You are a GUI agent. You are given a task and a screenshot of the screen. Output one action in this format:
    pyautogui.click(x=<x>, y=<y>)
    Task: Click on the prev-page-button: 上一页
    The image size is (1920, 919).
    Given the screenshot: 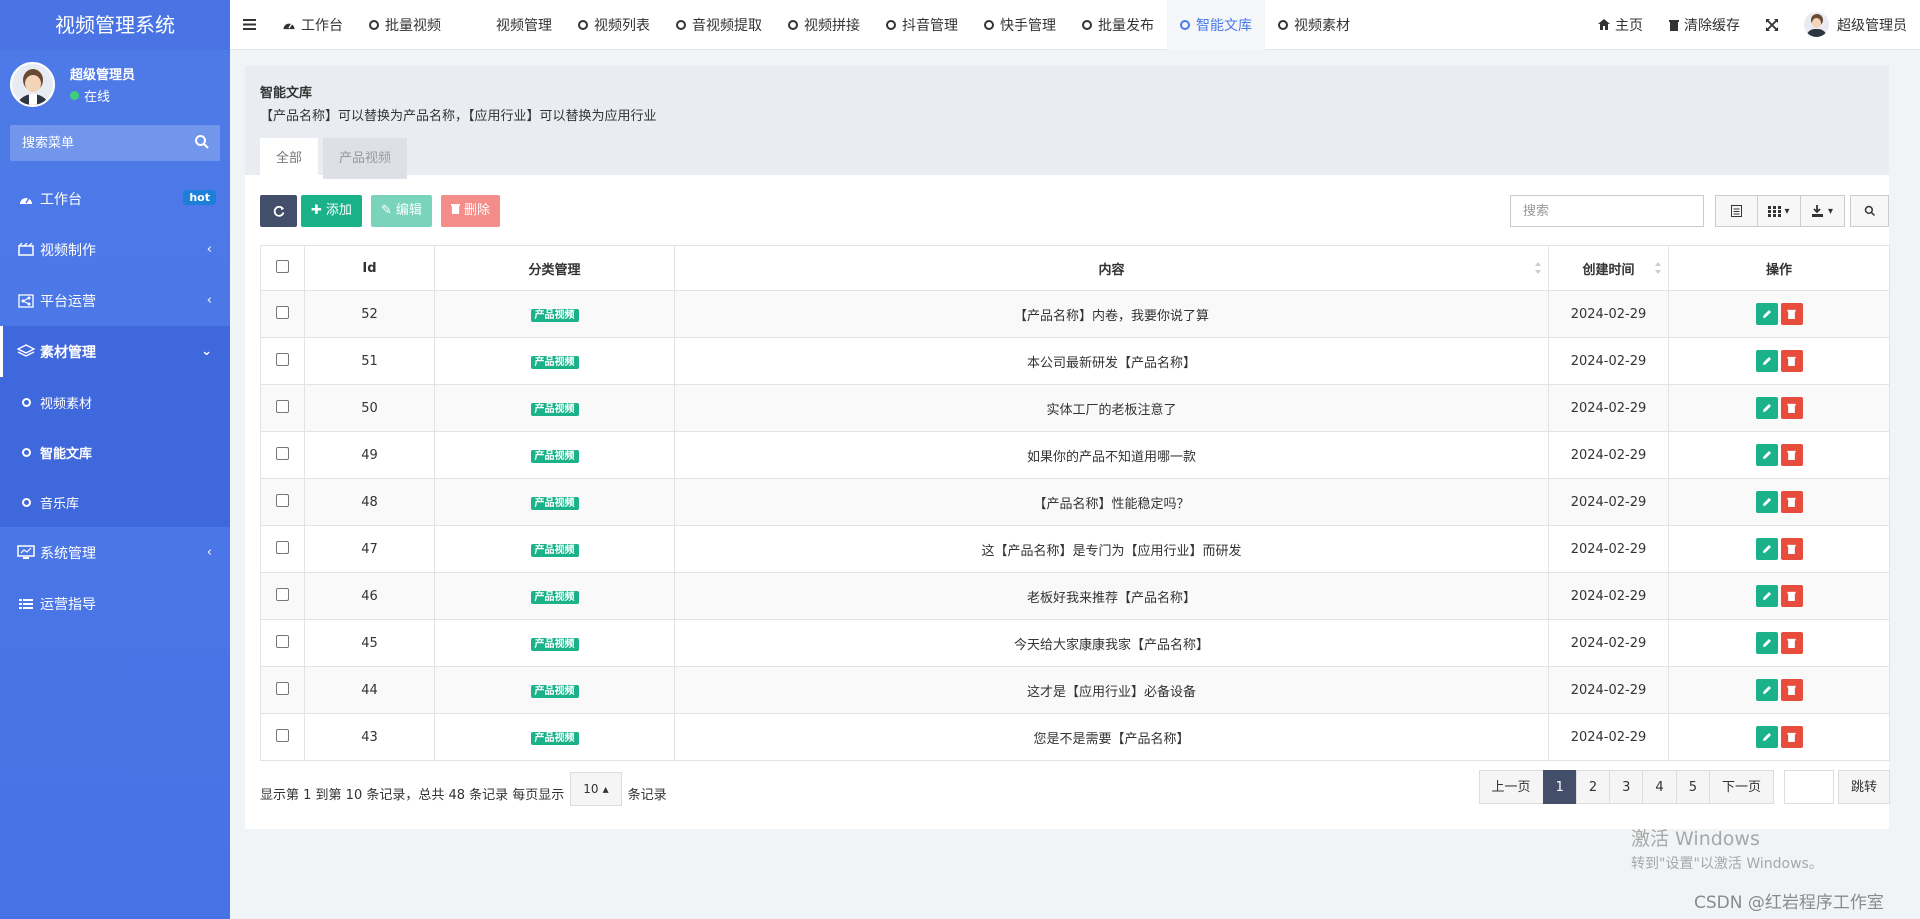 What is the action you would take?
    pyautogui.click(x=1511, y=787)
    